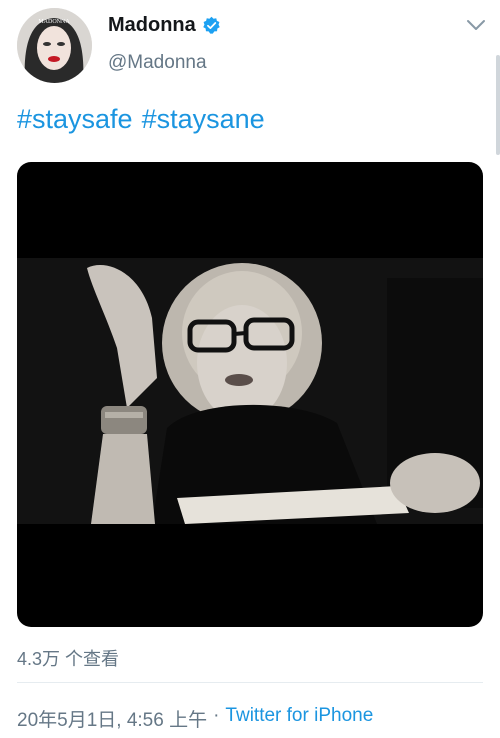 The height and width of the screenshot is (738, 500). What do you see at coordinates (112, 720) in the screenshot?
I see `timestamp: 20年5月1日, 4:56 上午` at bounding box center [112, 720].